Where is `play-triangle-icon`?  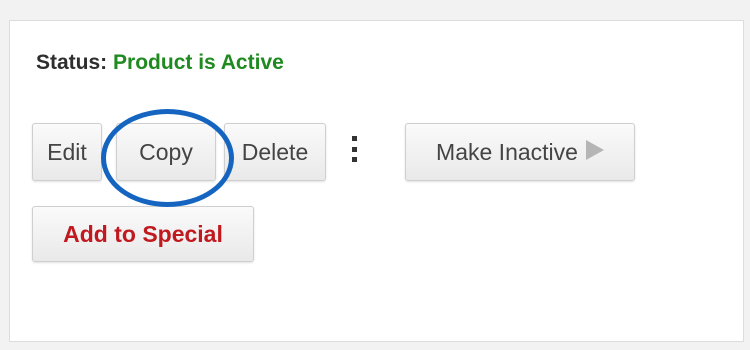
play-triangle-icon is located at coordinates (594, 152).